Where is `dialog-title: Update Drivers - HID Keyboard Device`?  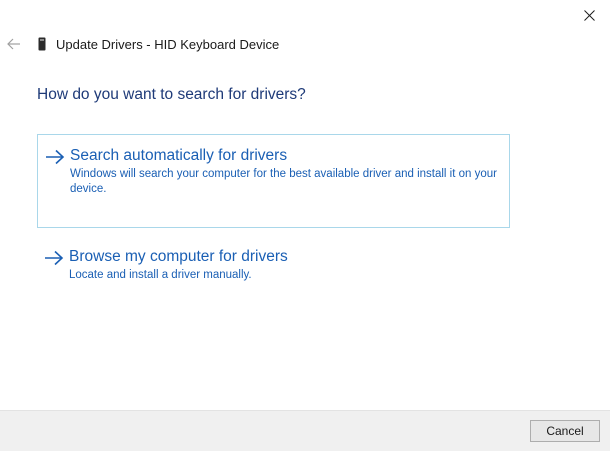
dialog-title: Update Drivers - HID Keyboard Device is located at coordinates (168, 44).